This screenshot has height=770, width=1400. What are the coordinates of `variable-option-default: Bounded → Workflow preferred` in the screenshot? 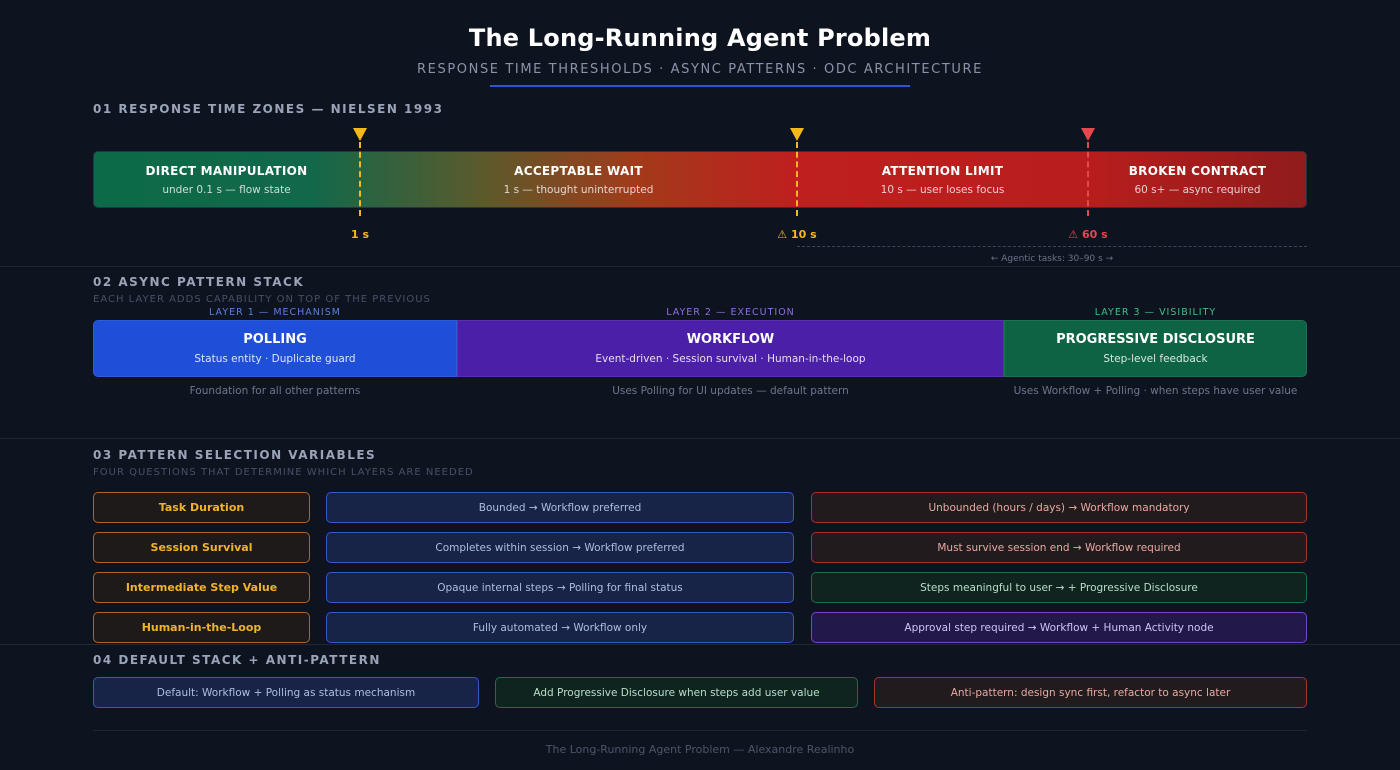 It's located at (560, 507).